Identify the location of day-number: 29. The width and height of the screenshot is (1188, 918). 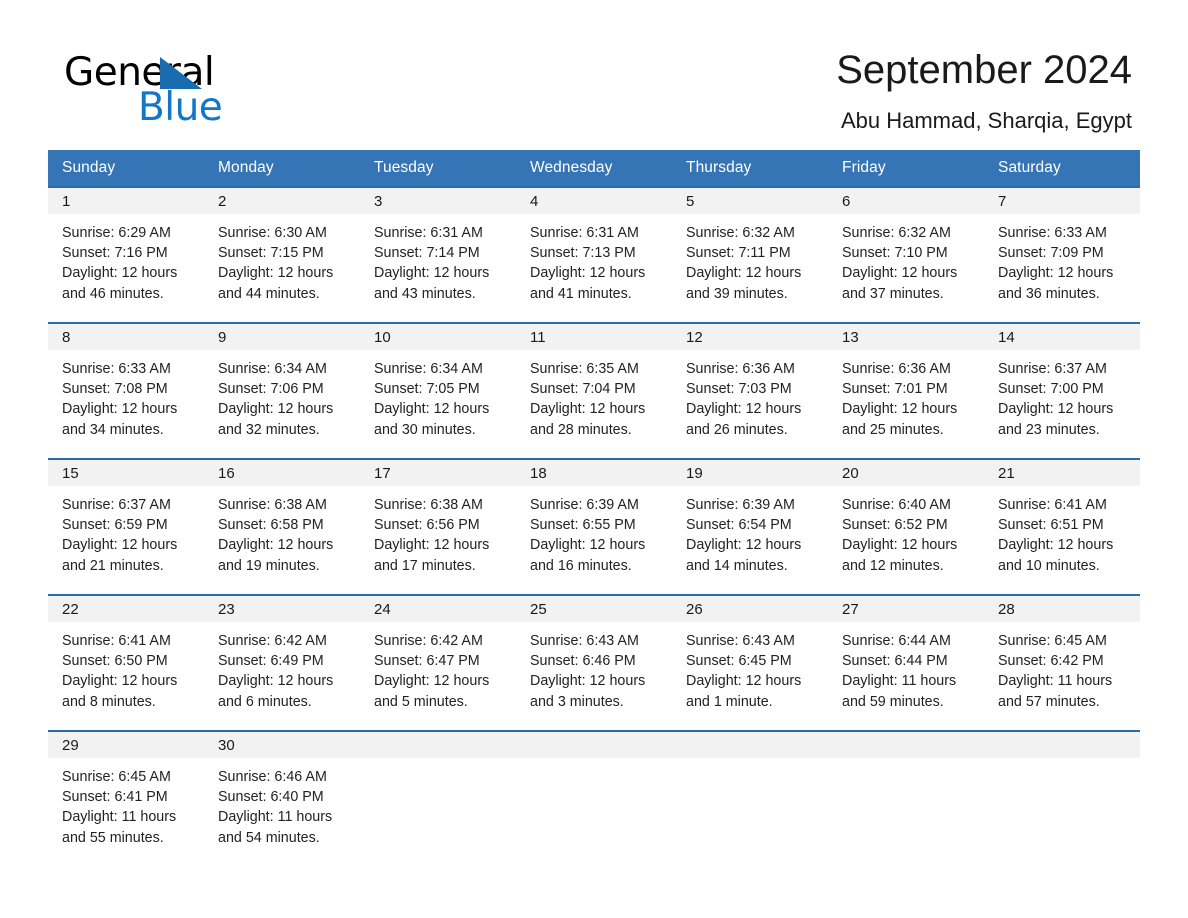
(126, 745).